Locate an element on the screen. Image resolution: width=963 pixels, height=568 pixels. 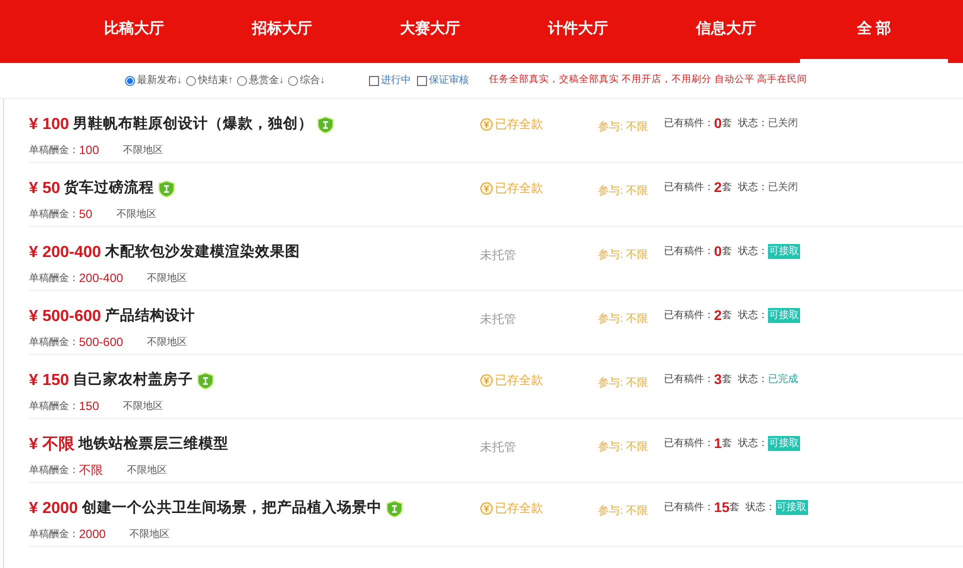
filter-checkbox: 保证审核 is located at coordinates (443, 80).